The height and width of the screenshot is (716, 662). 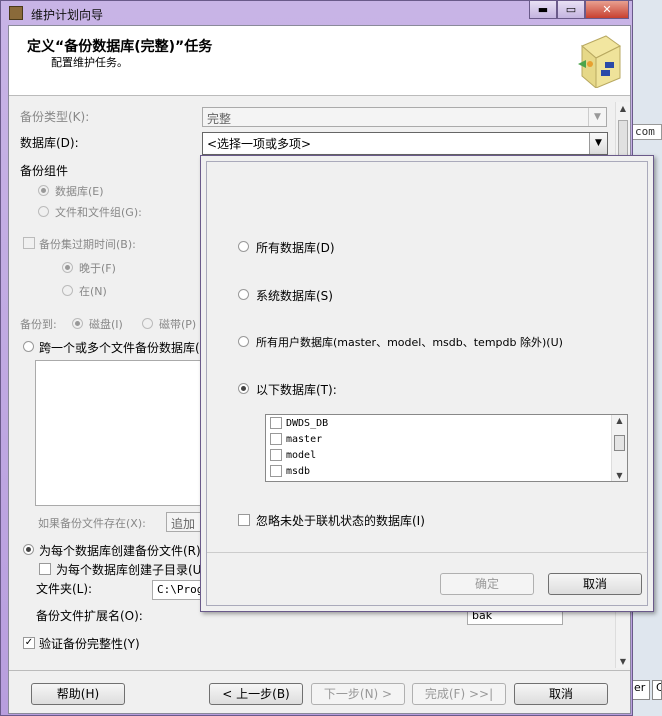 I want to click on background-tab-1: er, so click(x=640, y=690).